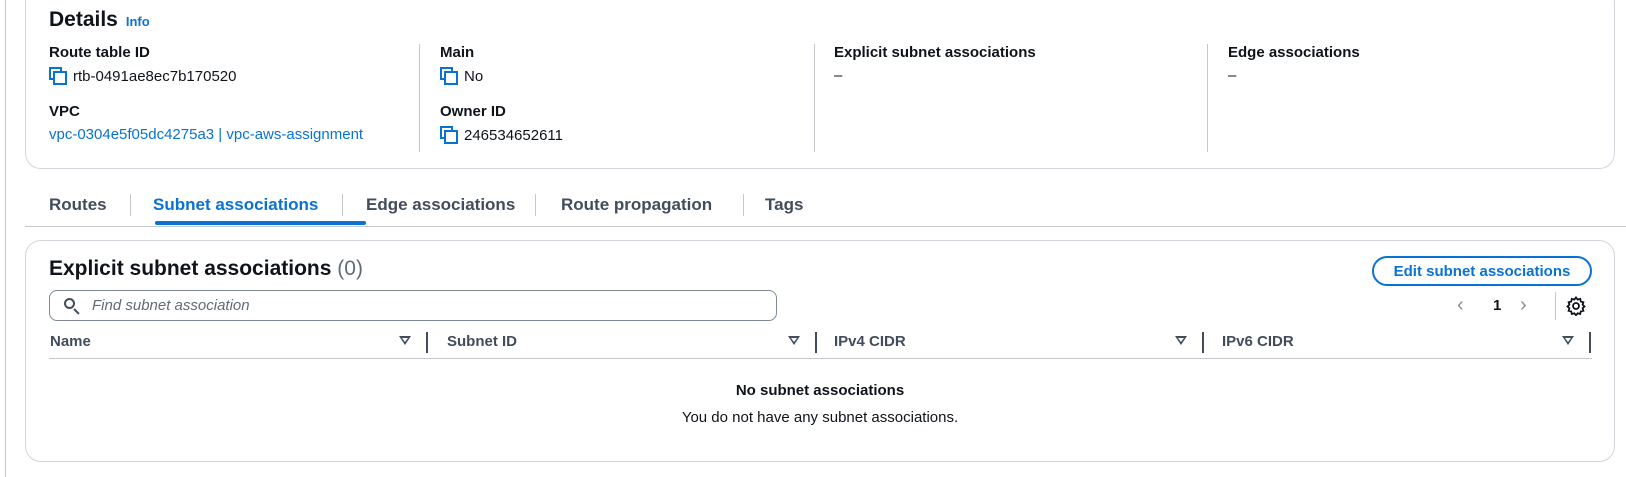  What do you see at coordinates (1497, 305) in the screenshot?
I see `pagination-page-1: 1` at bounding box center [1497, 305].